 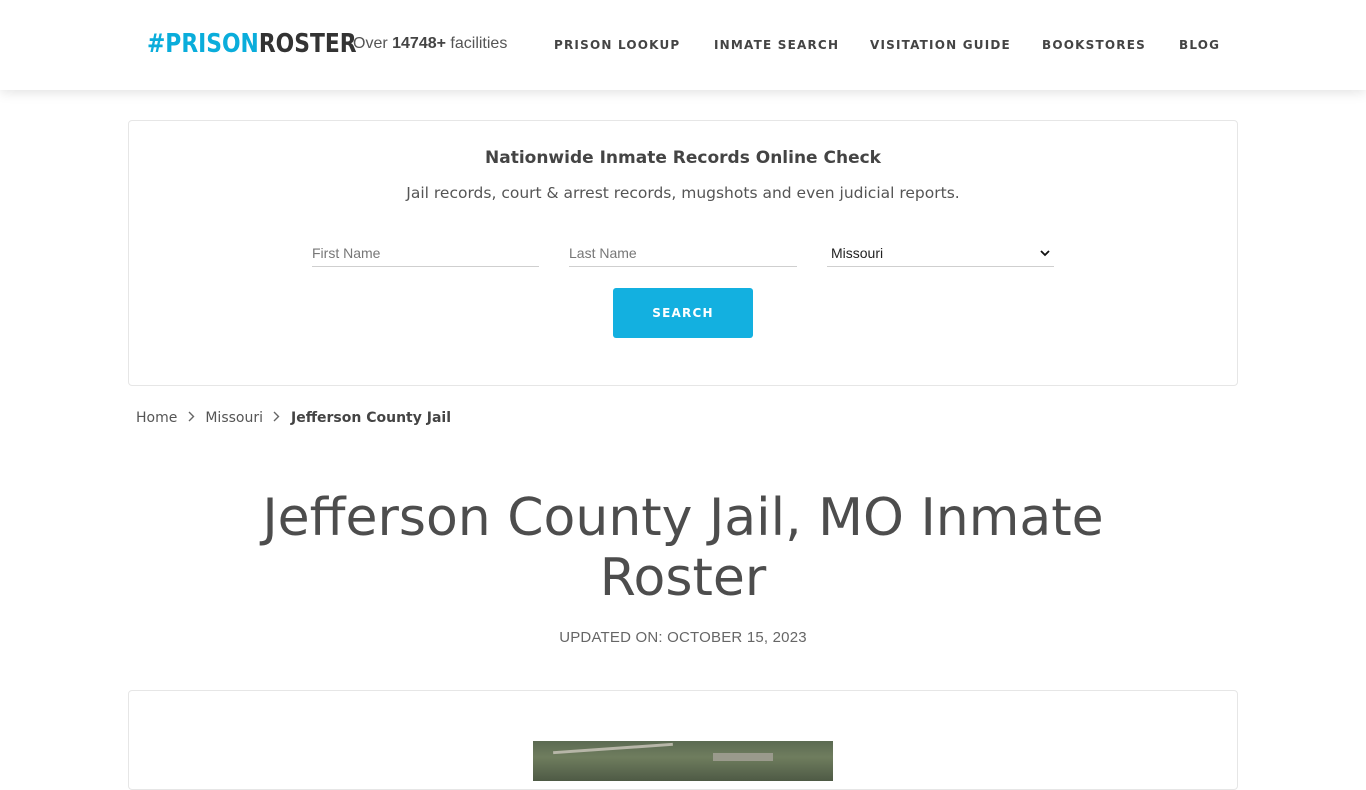 I want to click on last-name-field, so click(x=683, y=252).